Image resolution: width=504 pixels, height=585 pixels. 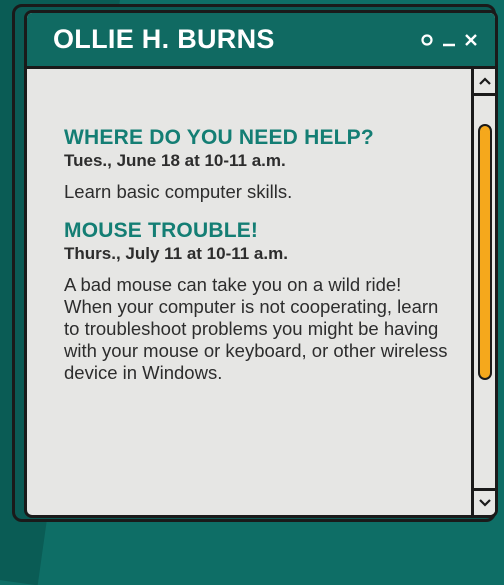 I want to click on restore-button, so click(x=427, y=40).